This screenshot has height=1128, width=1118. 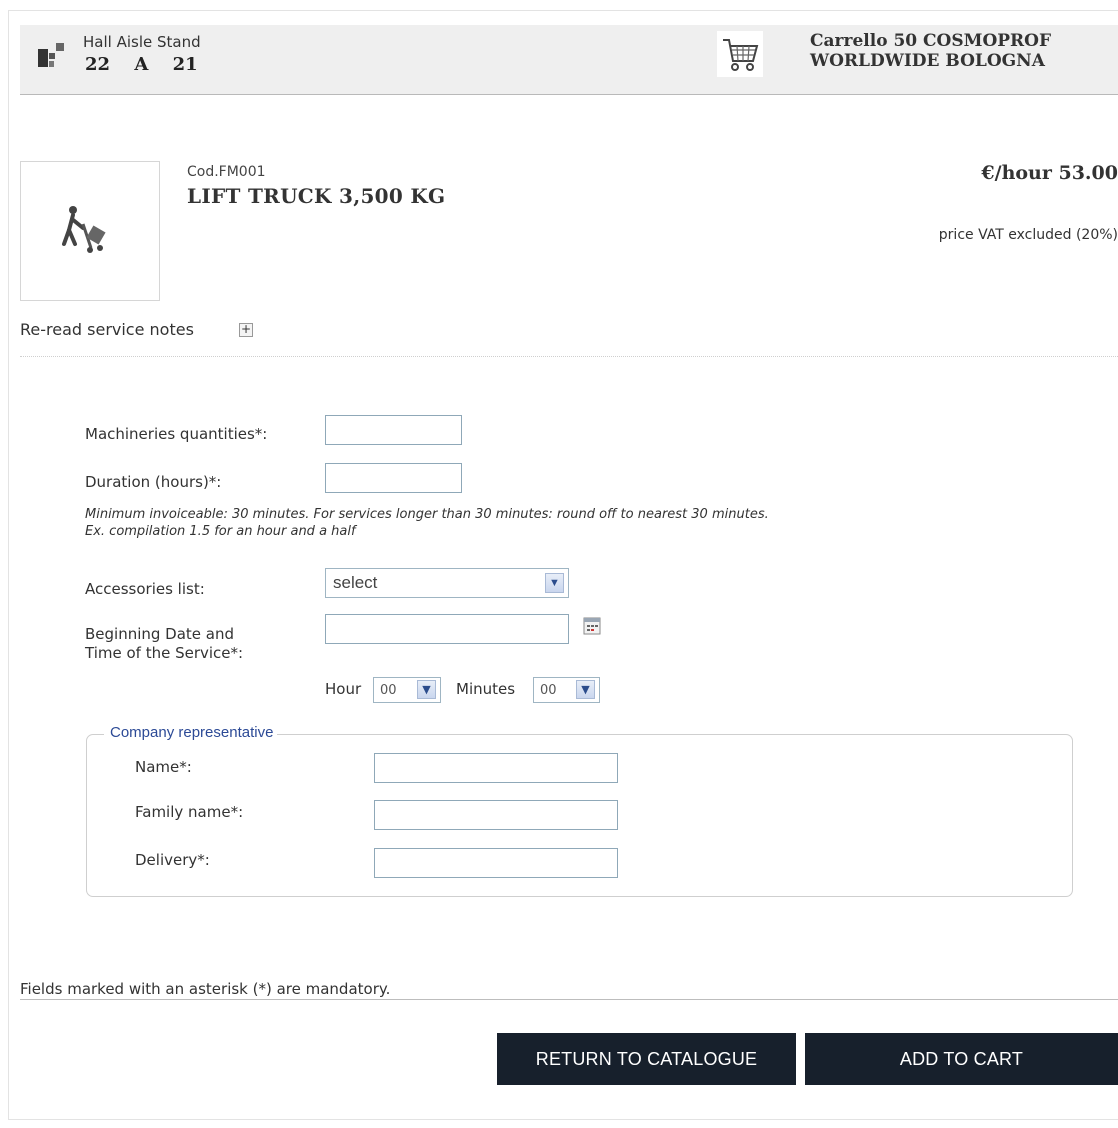 I want to click on aisle-value: A, so click(x=141, y=64).